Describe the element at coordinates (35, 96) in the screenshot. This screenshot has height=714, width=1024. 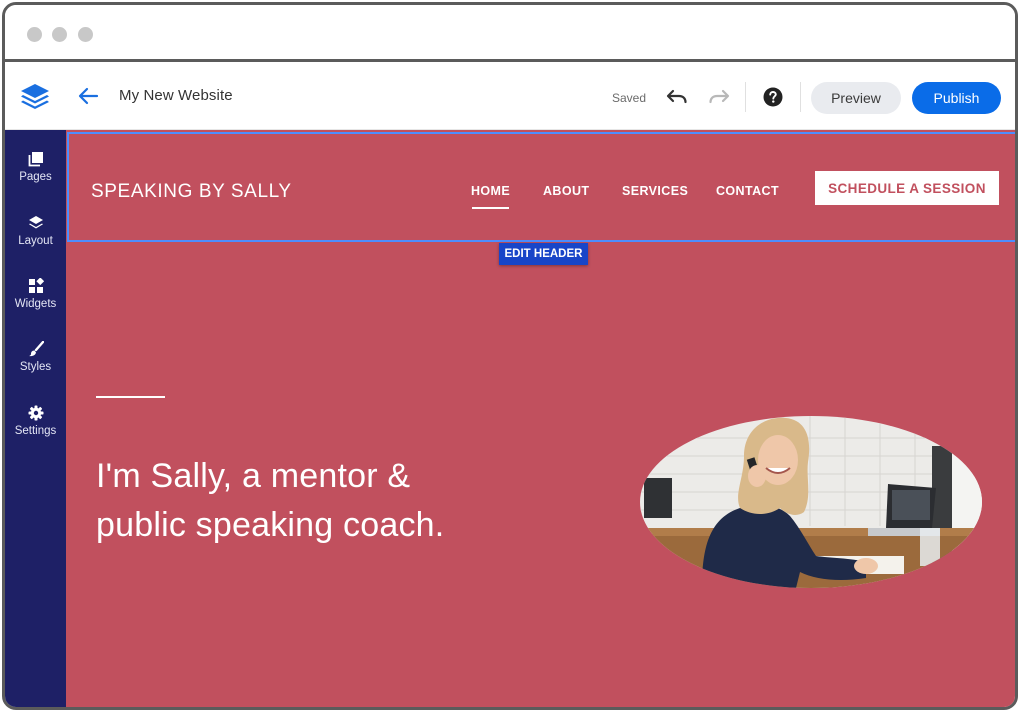
I see `layers-logo-icon` at that location.